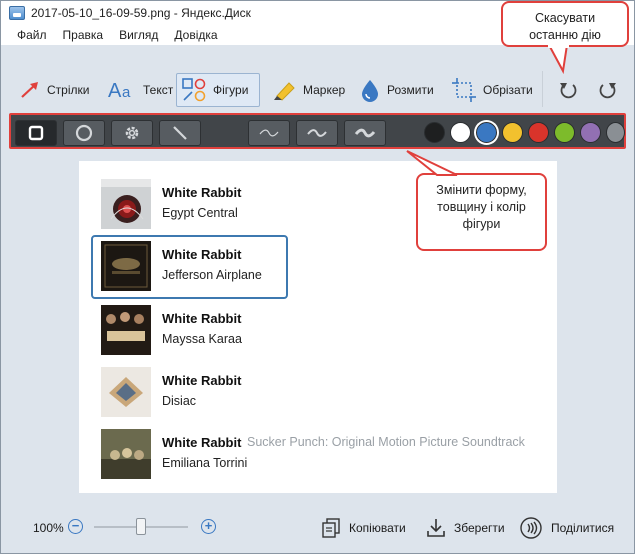 This screenshot has width=635, height=554. I want to click on toolbar-divider, so click(542, 89).